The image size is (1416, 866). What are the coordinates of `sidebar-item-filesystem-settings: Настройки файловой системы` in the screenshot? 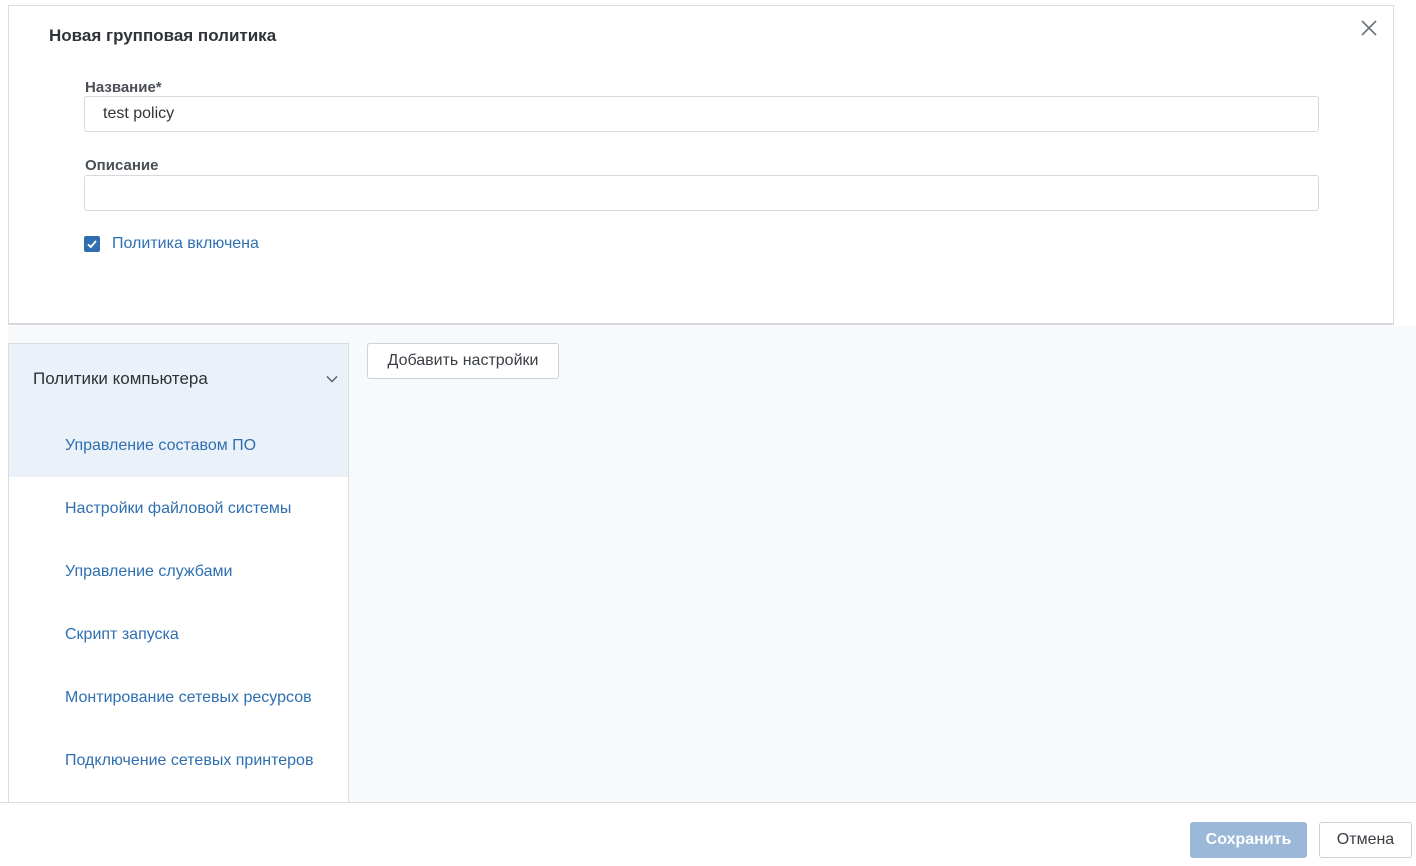 It's located at (178, 508).